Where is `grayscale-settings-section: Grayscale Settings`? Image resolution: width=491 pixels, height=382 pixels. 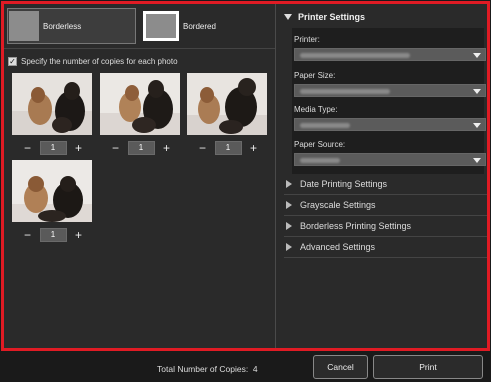 grayscale-settings-section: Grayscale Settings is located at coordinates (385, 205).